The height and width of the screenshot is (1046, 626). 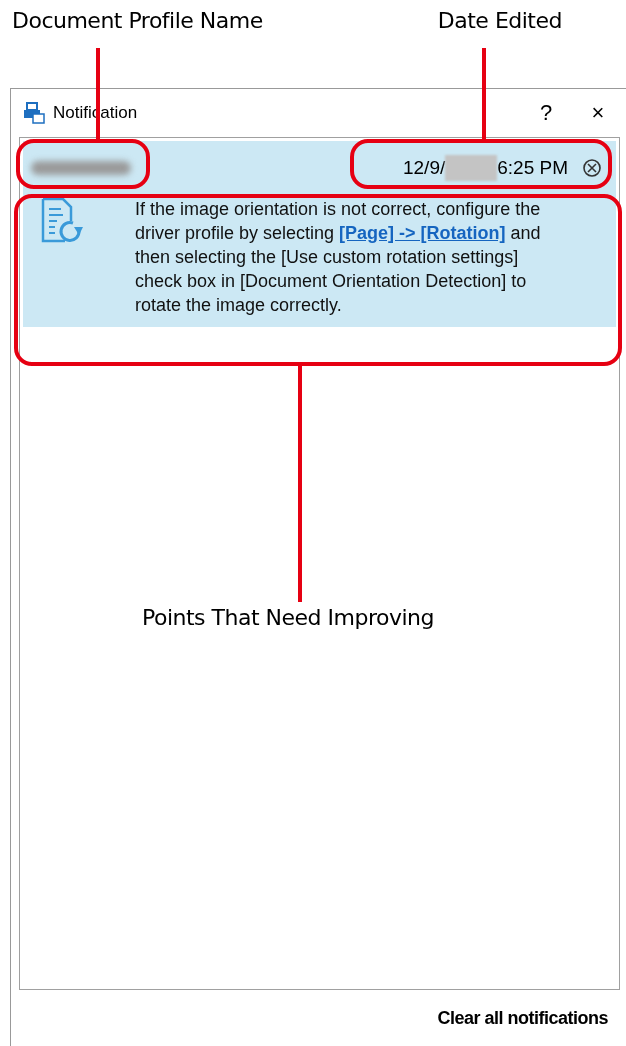 What do you see at coordinates (424, 168) in the screenshot?
I see `date-text: 12/9/` at bounding box center [424, 168].